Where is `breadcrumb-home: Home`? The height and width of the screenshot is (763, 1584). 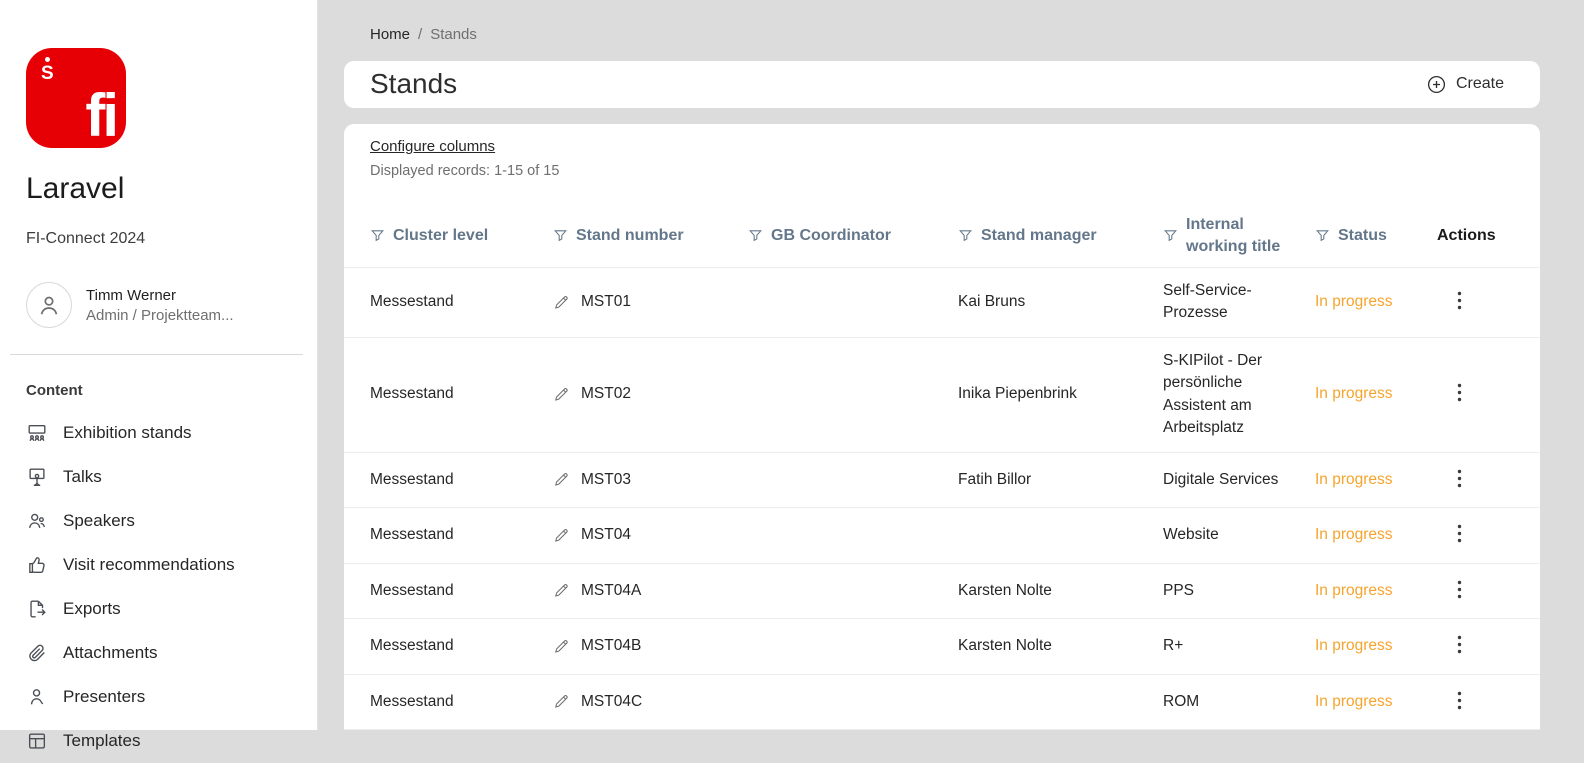 breadcrumb-home: Home is located at coordinates (390, 34).